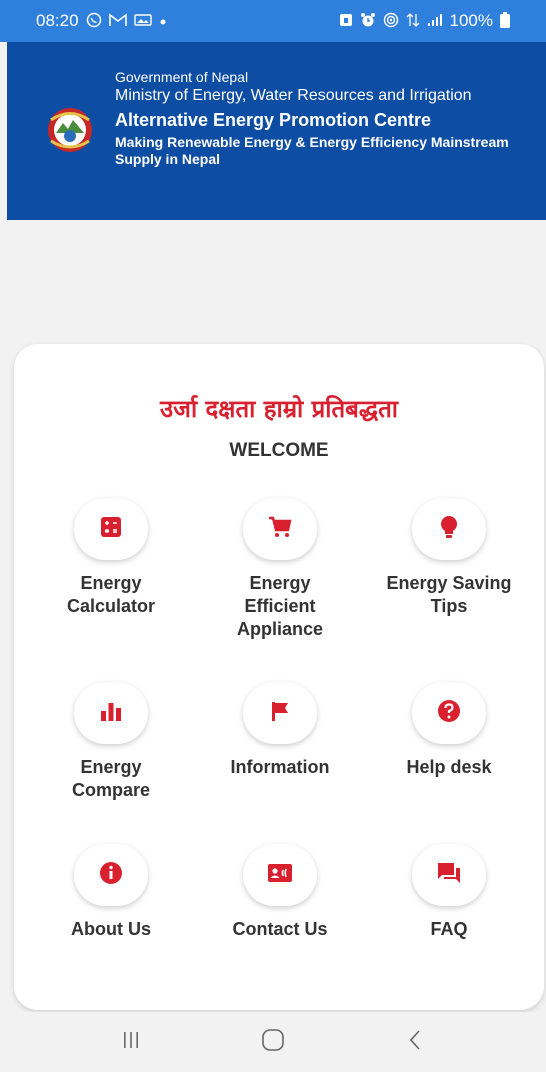 Image resolution: width=546 pixels, height=1072 pixels. I want to click on menu-faq: FAQ, so click(449, 892).